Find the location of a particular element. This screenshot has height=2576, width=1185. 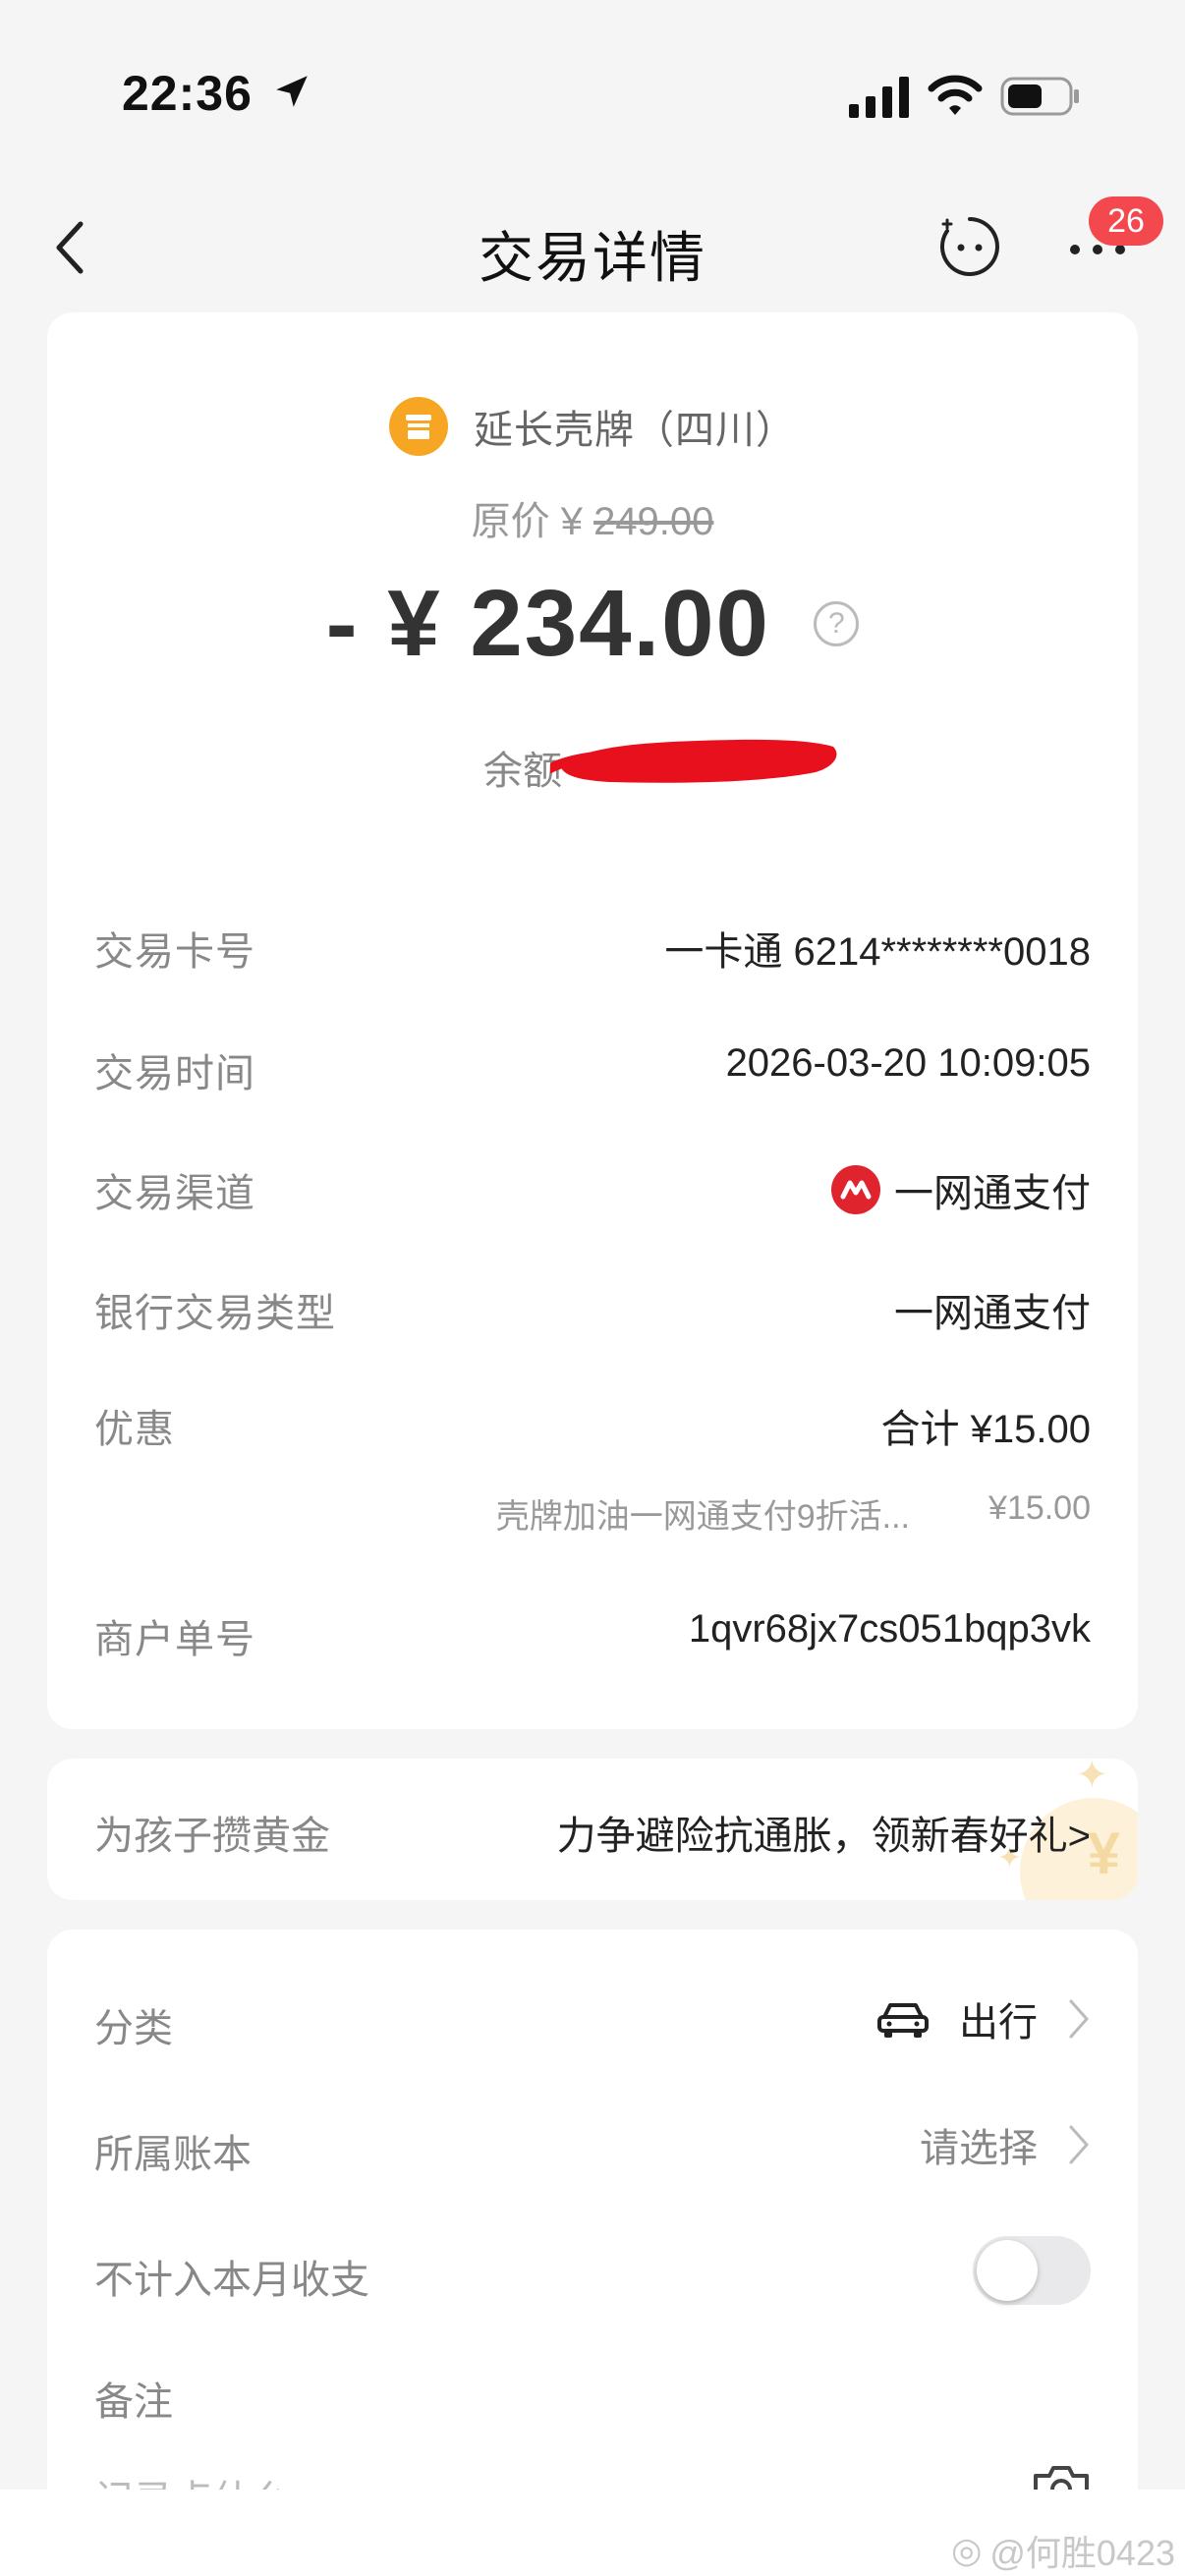

detail-row-discount: 优惠 合计 ¥15.00 is located at coordinates (592, 1426).